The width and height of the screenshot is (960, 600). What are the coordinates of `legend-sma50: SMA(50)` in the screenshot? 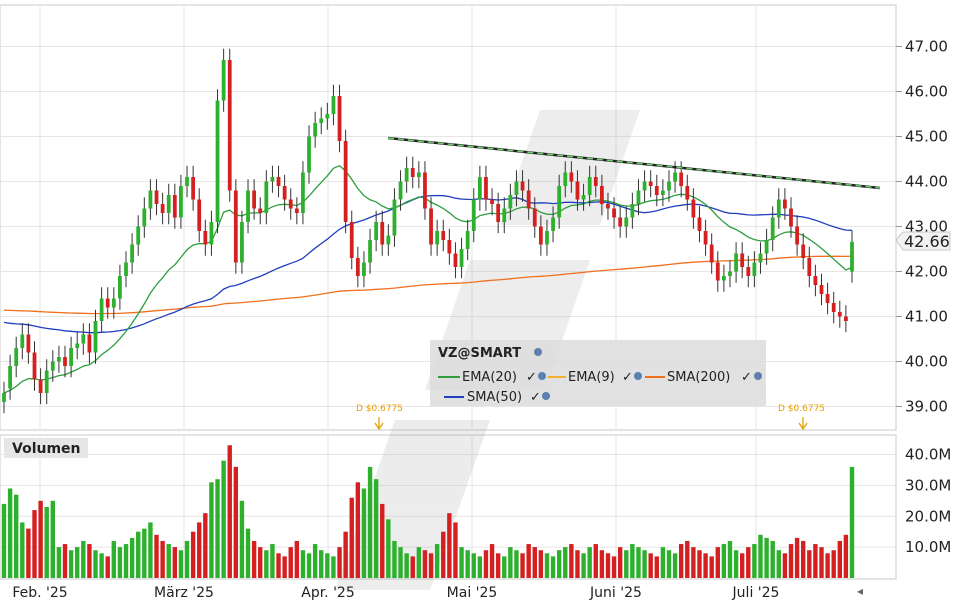 It's located at (494, 397).